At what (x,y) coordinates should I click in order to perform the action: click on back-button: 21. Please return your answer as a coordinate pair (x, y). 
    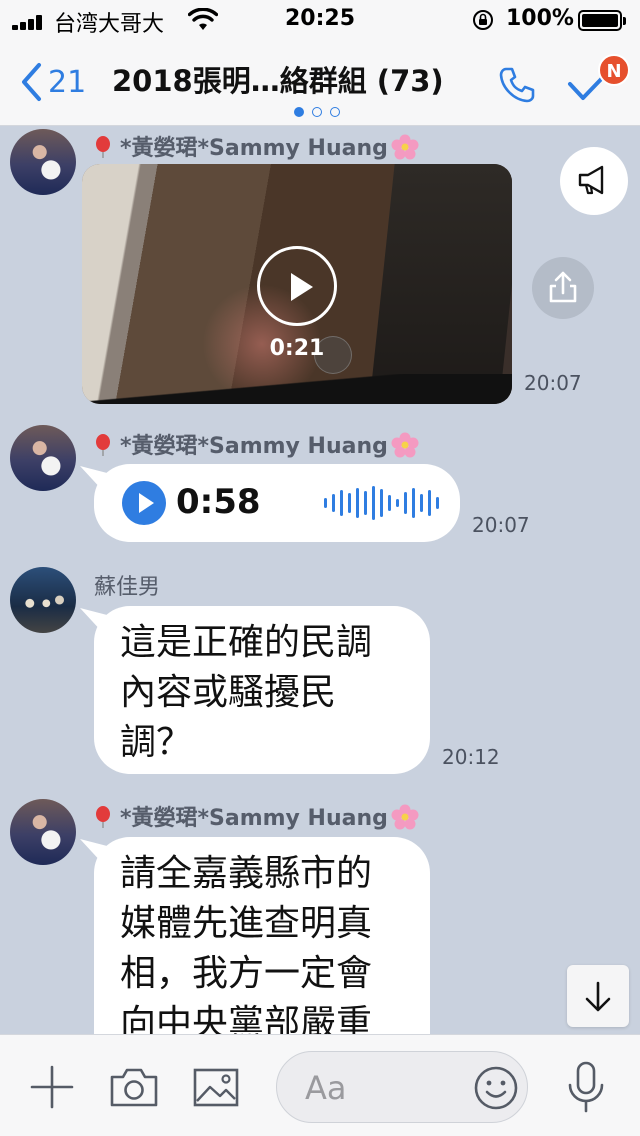
    Looking at the image, I should click on (53, 82).